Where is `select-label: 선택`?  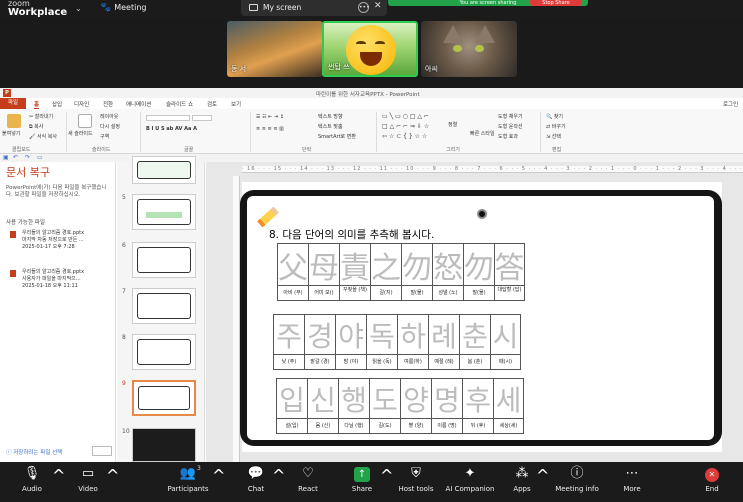 select-label: 선택 is located at coordinates (556, 137).